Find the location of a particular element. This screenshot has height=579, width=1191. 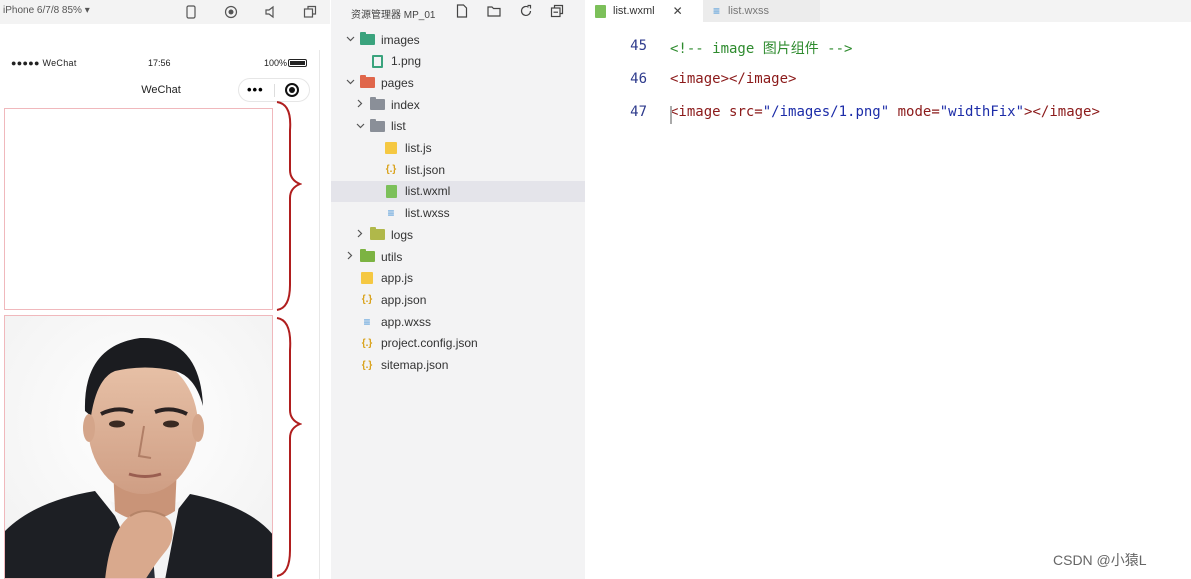

tab-label: list.wxss is located at coordinates (748, 11).